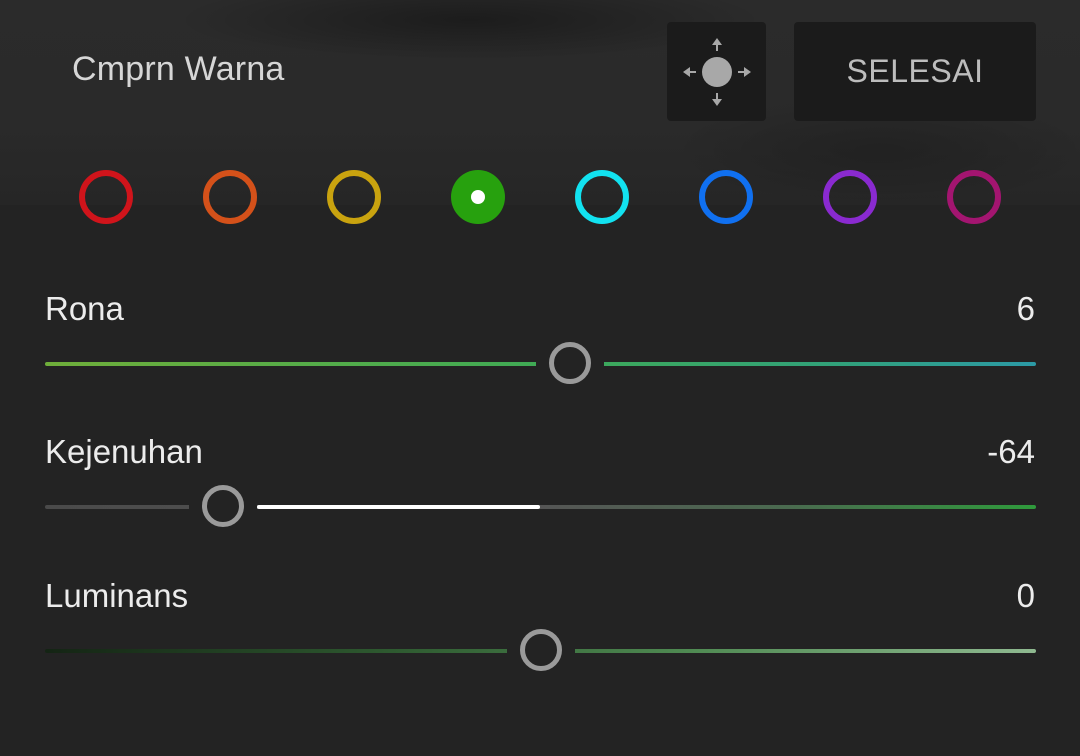 Image resolution: width=1080 pixels, height=756 pixels. What do you see at coordinates (1011, 451) in the screenshot?
I see `saturation-value: -64` at bounding box center [1011, 451].